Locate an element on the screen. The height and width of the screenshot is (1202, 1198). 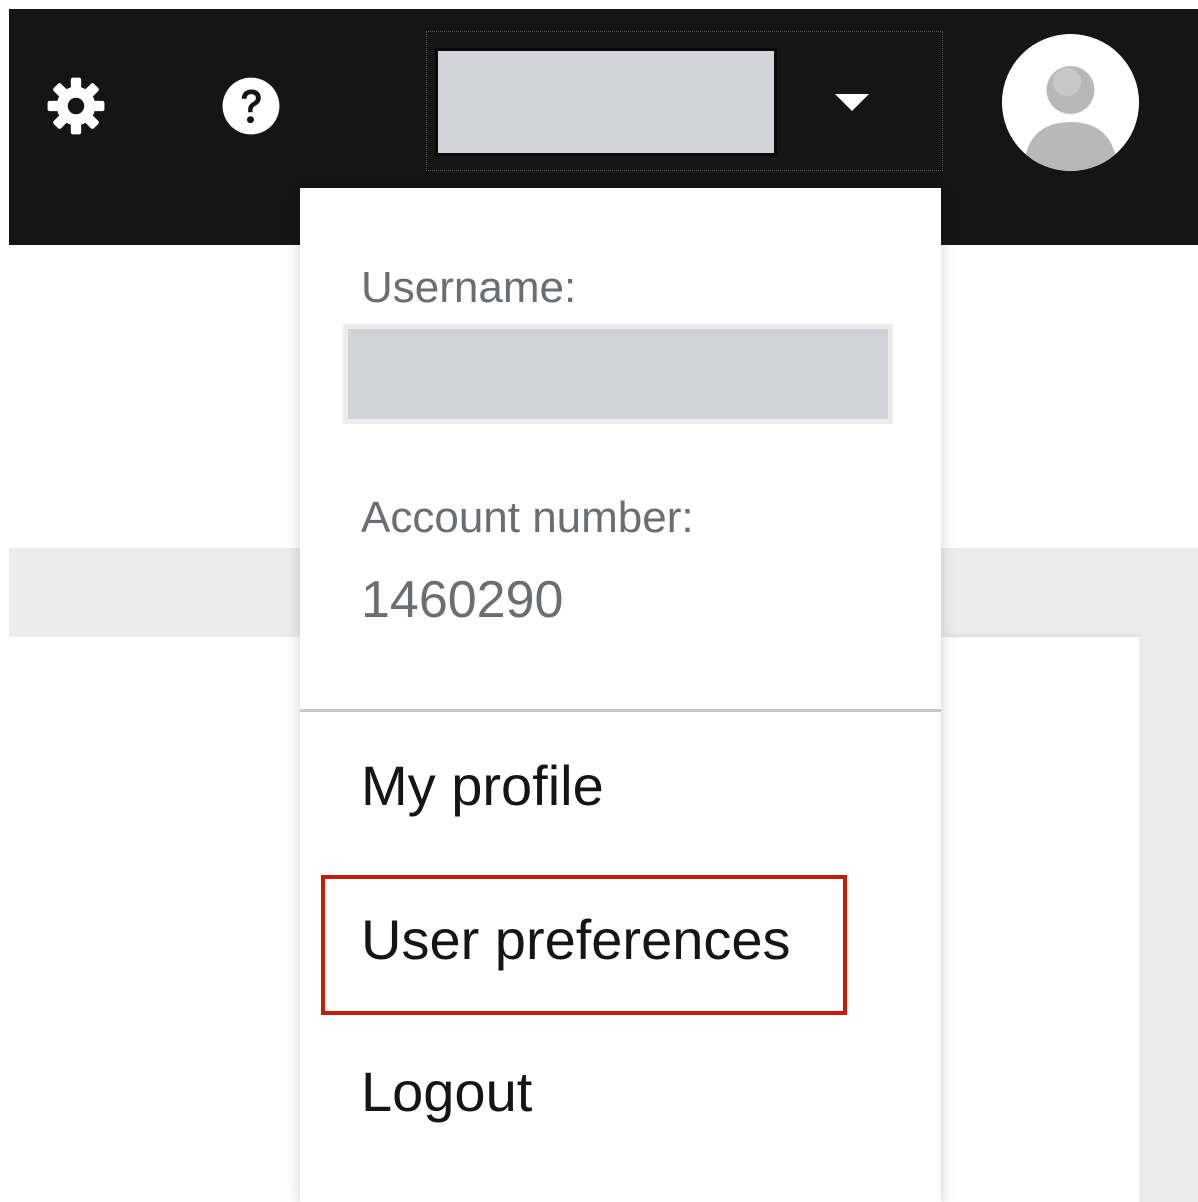
account-number-label: Account number: is located at coordinates (527, 517).